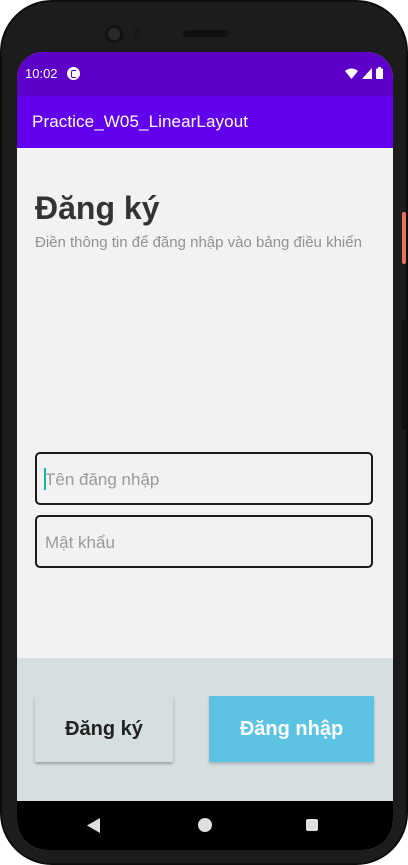 The width and height of the screenshot is (408, 865). What do you see at coordinates (312, 825) in the screenshot?
I see `recents-icon` at bounding box center [312, 825].